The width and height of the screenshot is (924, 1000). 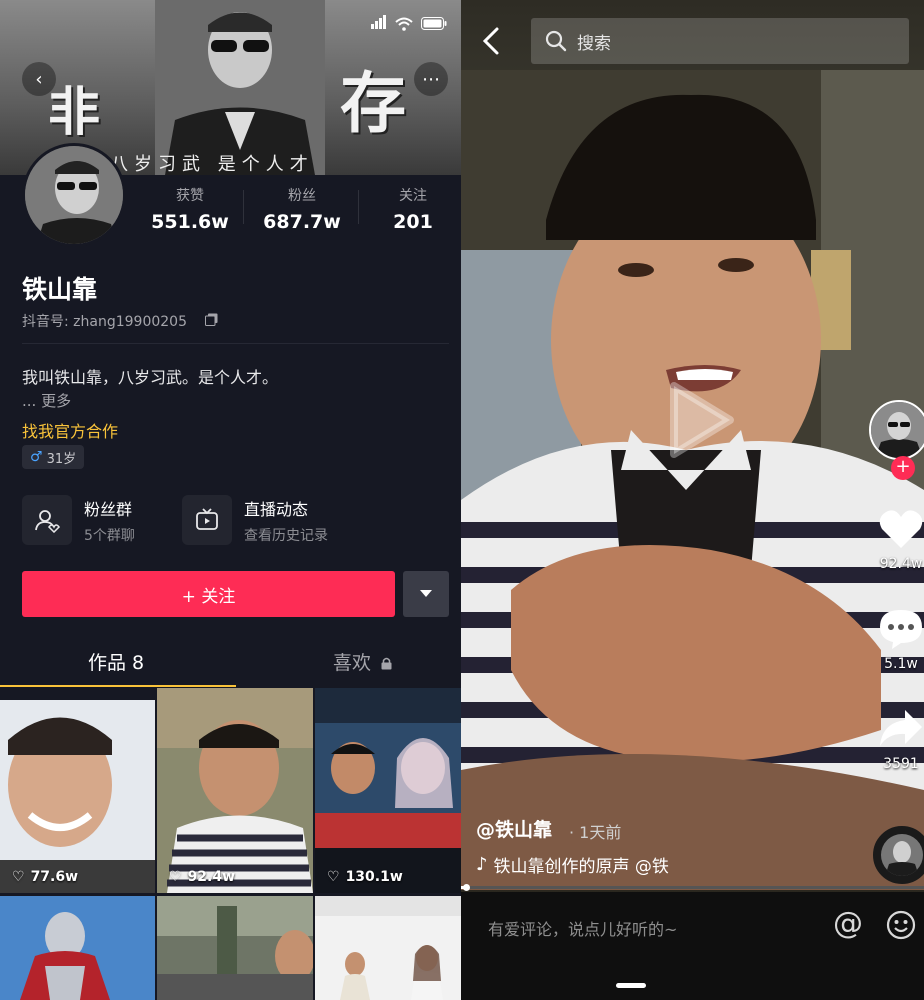 I want to click on divider, so click(x=235, y=343).